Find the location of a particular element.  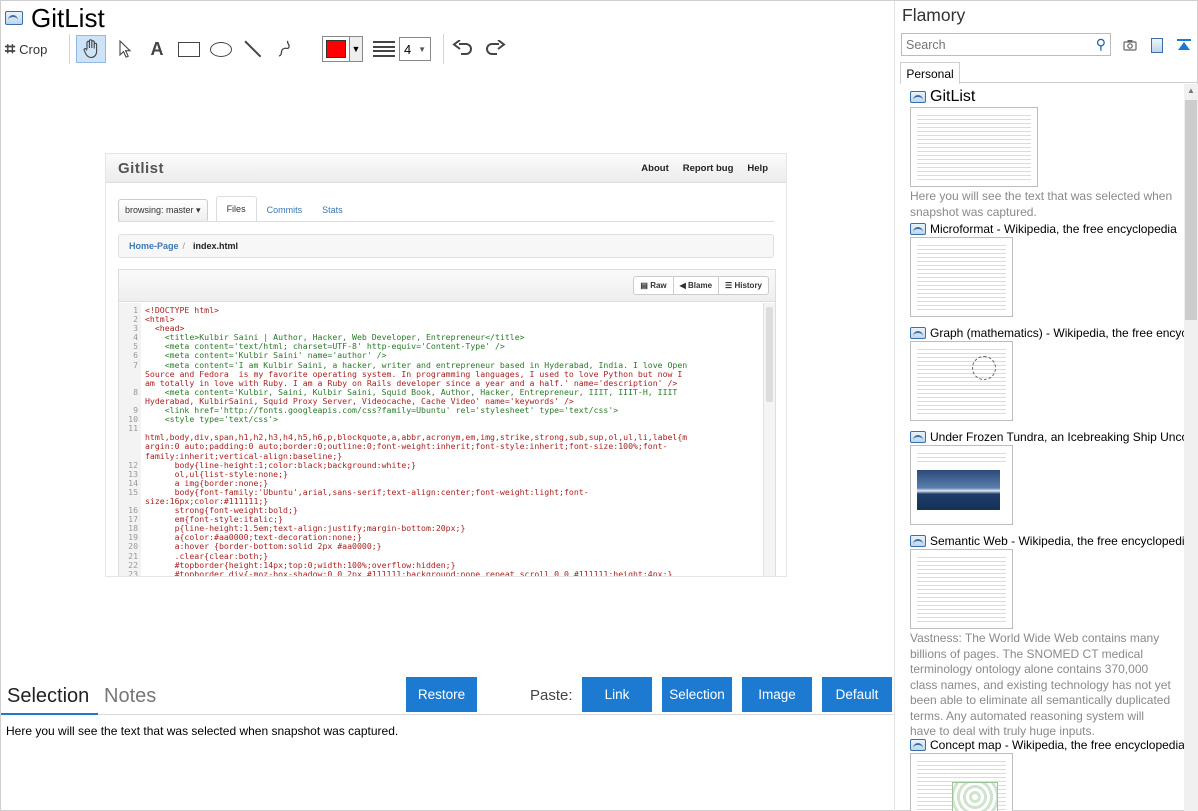

gitlist-tabs: browsing: master ▾ Files Commits Stats is located at coordinates (235, 209).